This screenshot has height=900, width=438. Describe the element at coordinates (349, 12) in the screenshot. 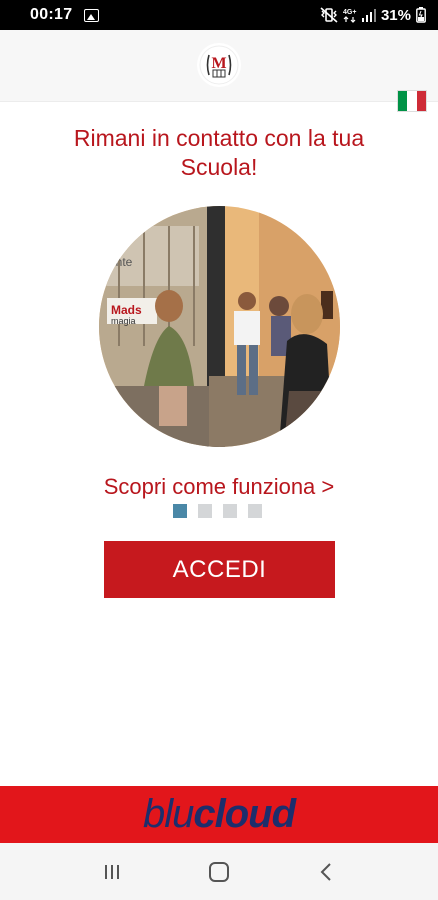

I see `svg-text: 4G+` at that location.